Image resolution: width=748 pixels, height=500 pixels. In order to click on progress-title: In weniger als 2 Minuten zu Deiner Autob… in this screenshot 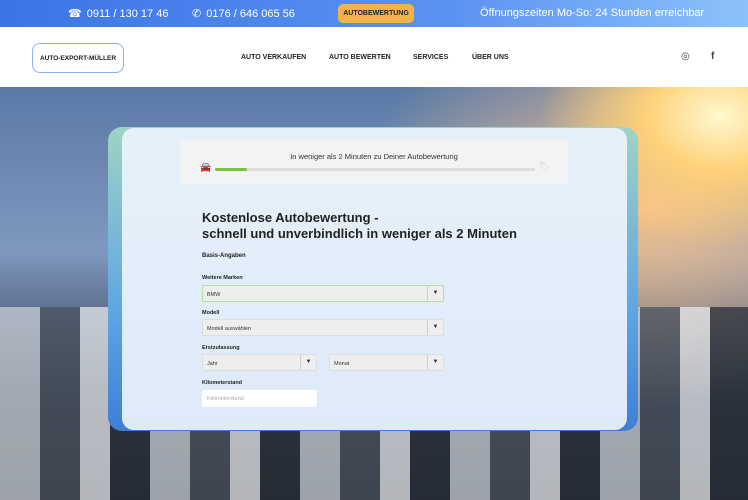, I will do `click(374, 156)`.